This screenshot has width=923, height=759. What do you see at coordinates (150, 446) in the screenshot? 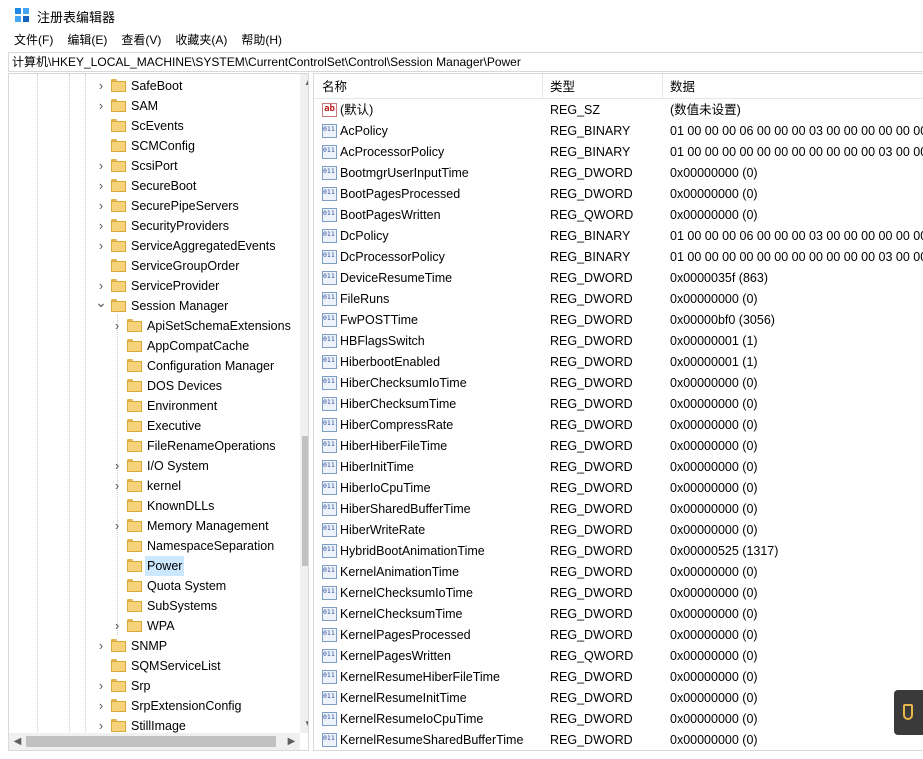
I see `tree-item: FileRenameOperations` at bounding box center [150, 446].